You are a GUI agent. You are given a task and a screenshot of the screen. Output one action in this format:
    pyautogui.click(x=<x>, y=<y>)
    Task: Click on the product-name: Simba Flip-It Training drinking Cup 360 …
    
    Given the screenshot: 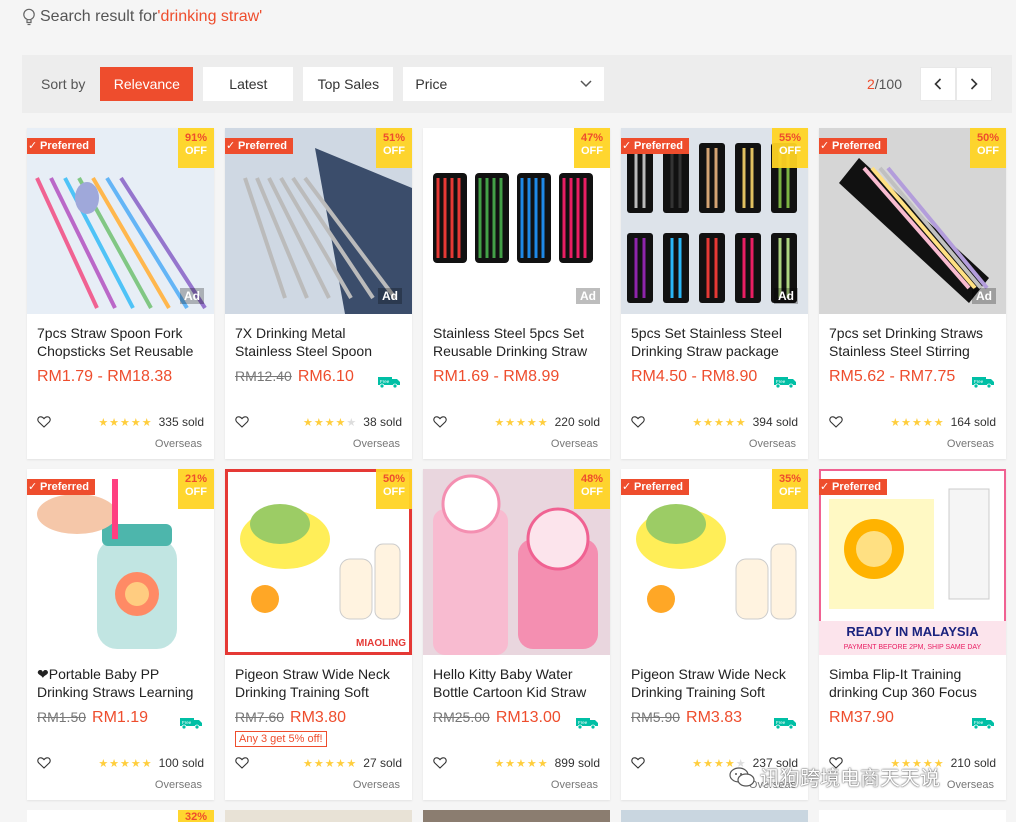 What is the action you would take?
    pyautogui.click(x=912, y=683)
    